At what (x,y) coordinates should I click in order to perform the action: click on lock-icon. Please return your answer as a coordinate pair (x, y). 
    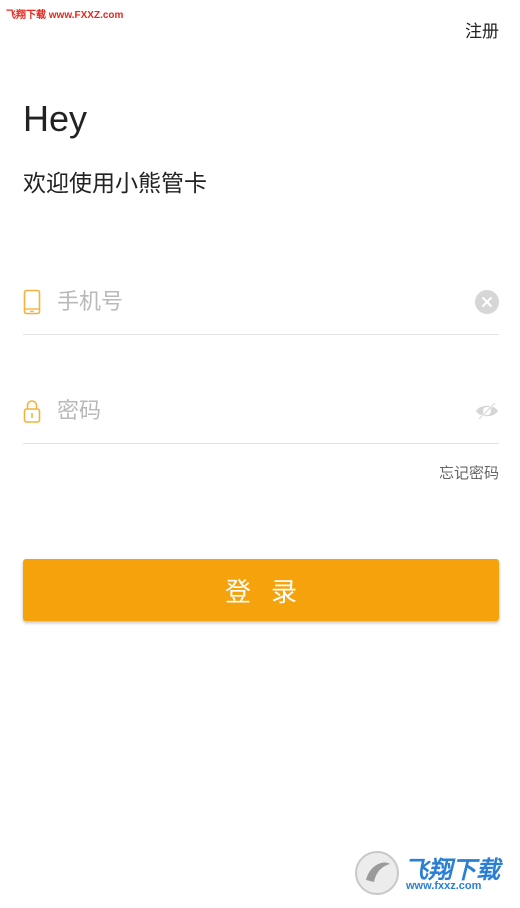
    Looking at the image, I should click on (32, 411).